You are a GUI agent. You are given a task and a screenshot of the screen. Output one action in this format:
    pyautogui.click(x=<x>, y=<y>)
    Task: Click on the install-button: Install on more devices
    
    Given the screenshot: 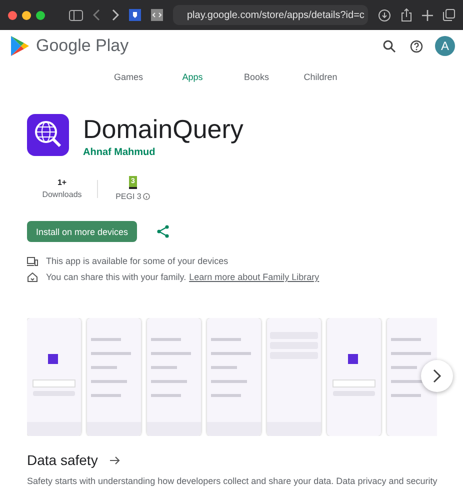 What is the action you would take?
    pyautogui.click(x=82, y=231)
    